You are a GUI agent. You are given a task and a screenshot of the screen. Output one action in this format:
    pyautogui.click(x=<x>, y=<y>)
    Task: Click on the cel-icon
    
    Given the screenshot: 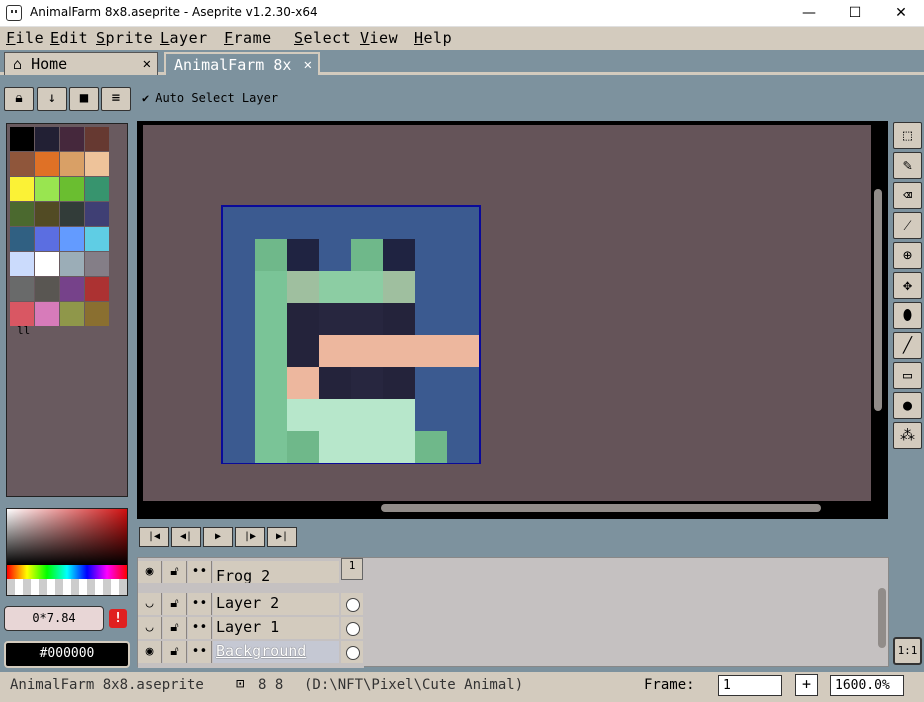 What is the action you would take?
    pyautogui.click(x=352, y=652)
    